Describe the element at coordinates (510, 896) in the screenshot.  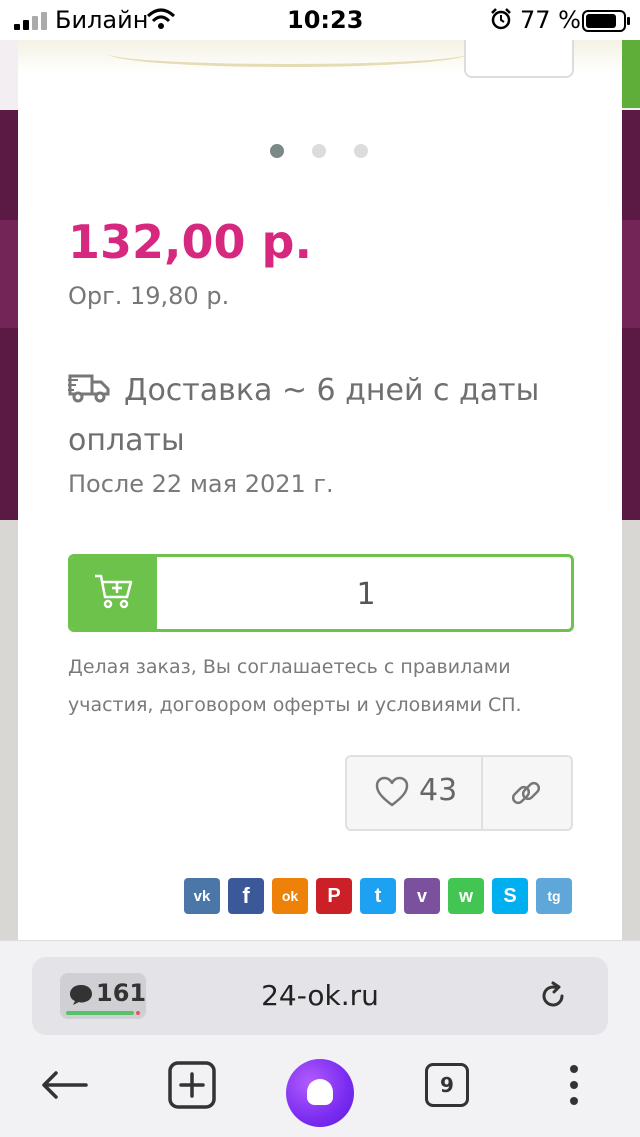
I see `skype-share-icon: S` at that location.